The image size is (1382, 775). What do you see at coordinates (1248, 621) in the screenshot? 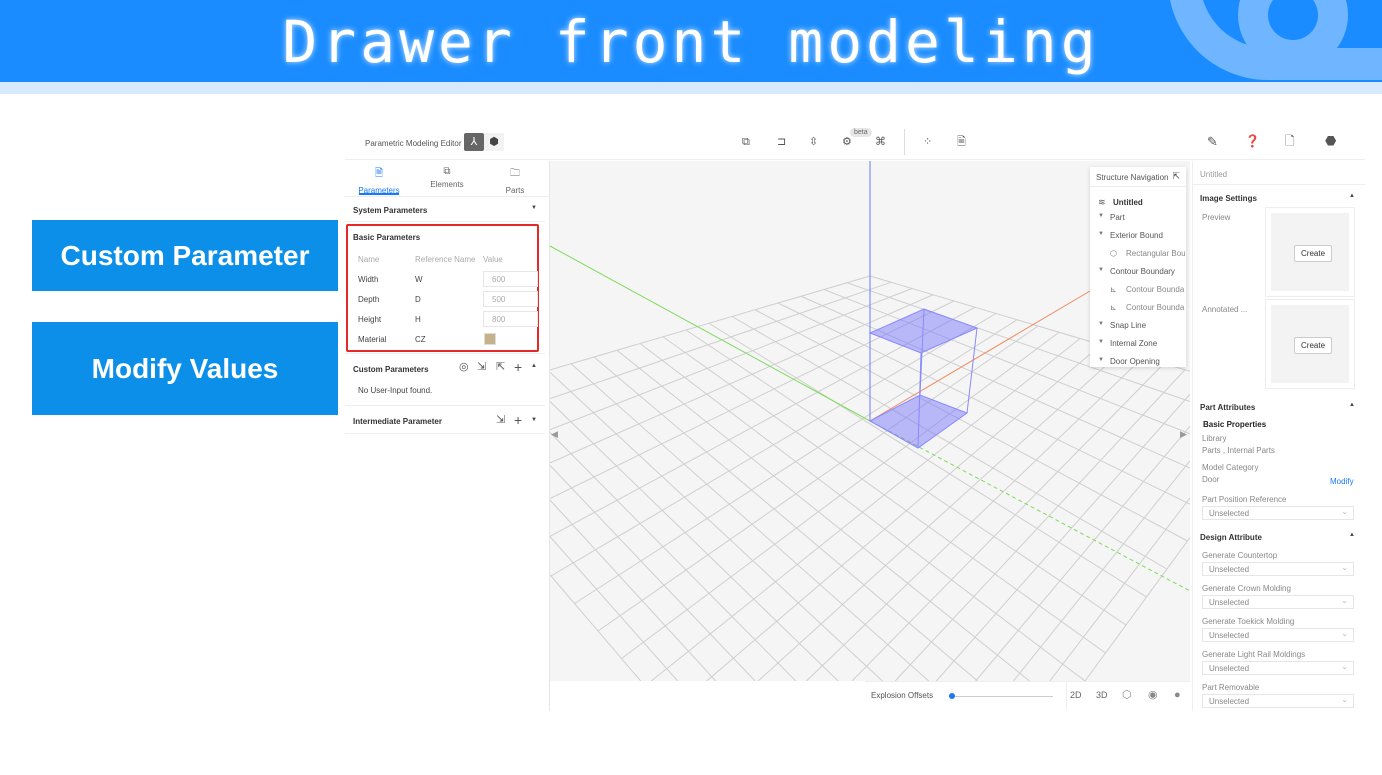
I see `field-label: Generate Toekick Molding` at bounding box center [1248, 621].